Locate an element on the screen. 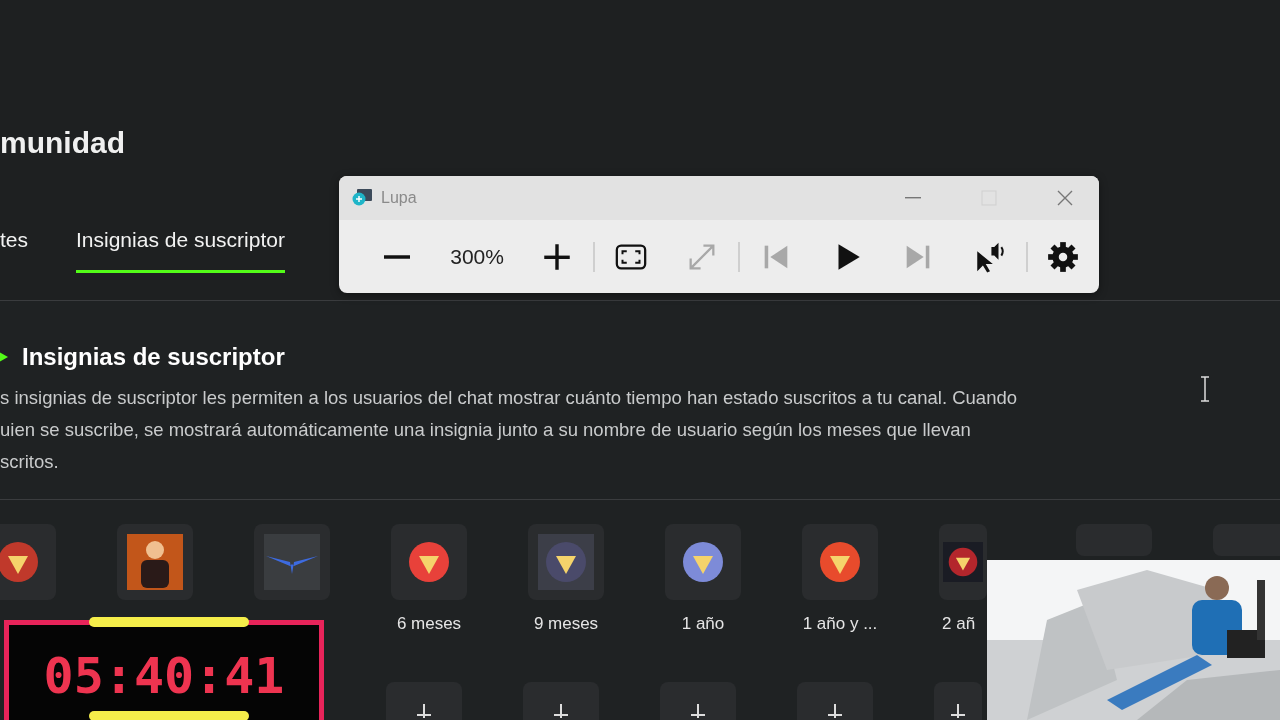  description-text: s insignias de suscriptor les permiten a los usuarios del chat mostrar cuánto tiempo han estado suscritos a tu canal. Cuando is located at coordinates (508, 398).